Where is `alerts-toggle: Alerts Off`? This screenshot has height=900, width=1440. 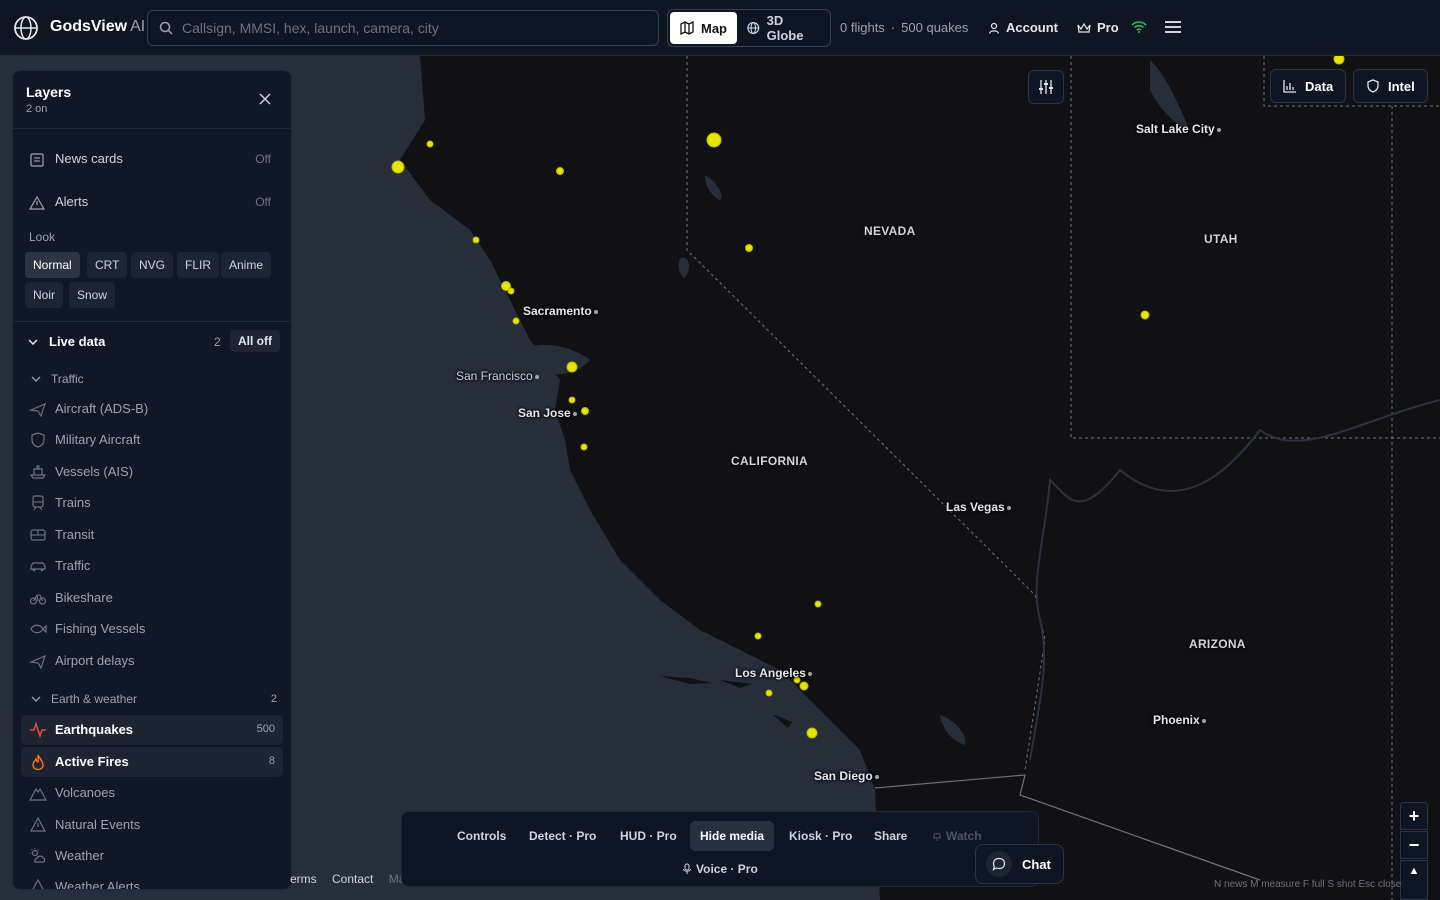 alerts-toggle: Alerts Off is located at coordinates (152, 202).